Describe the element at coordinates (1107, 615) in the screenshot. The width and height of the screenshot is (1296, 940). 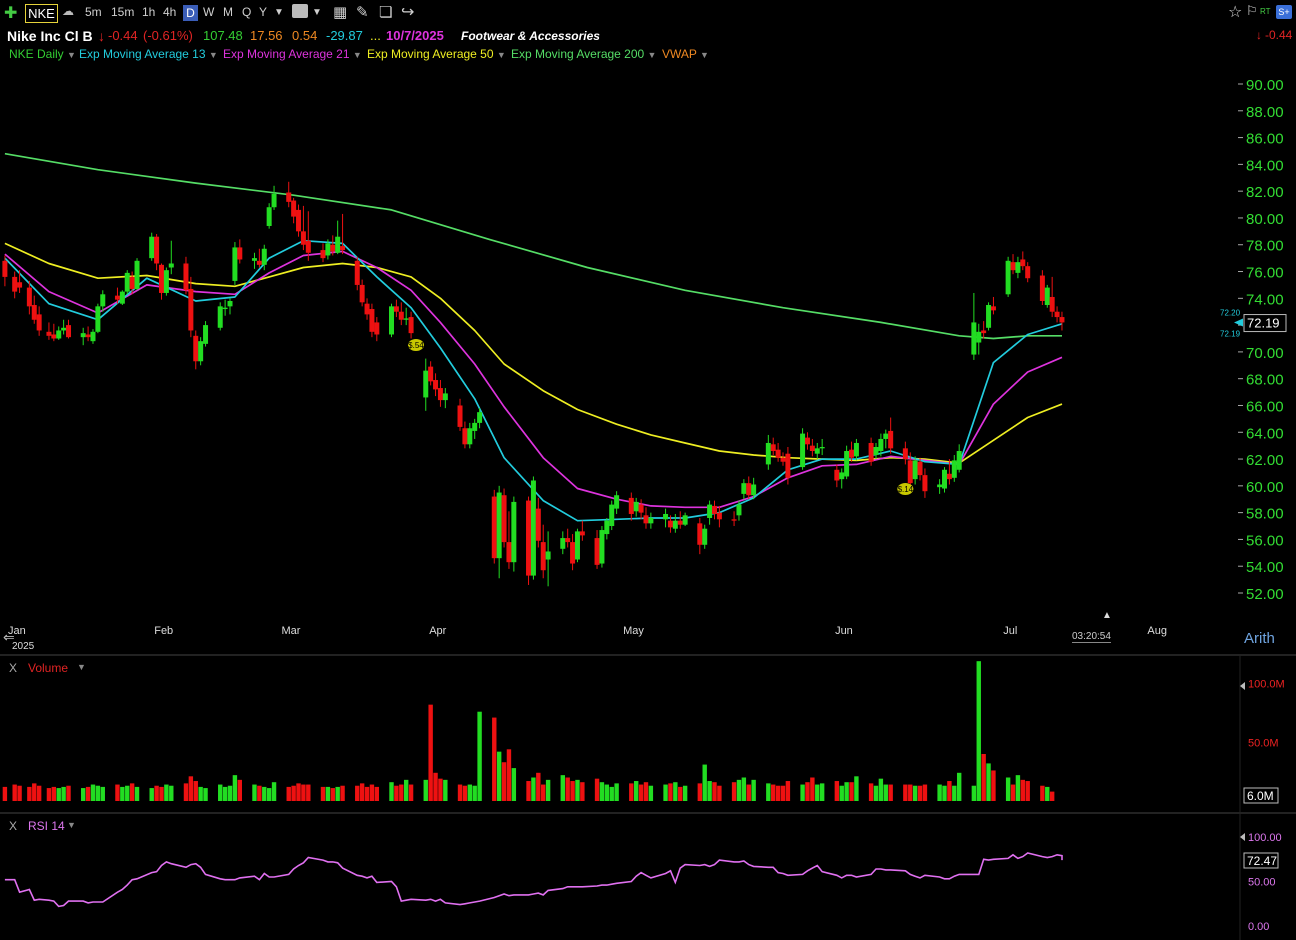
I see `scroll-up-icon: ▲` at that location.